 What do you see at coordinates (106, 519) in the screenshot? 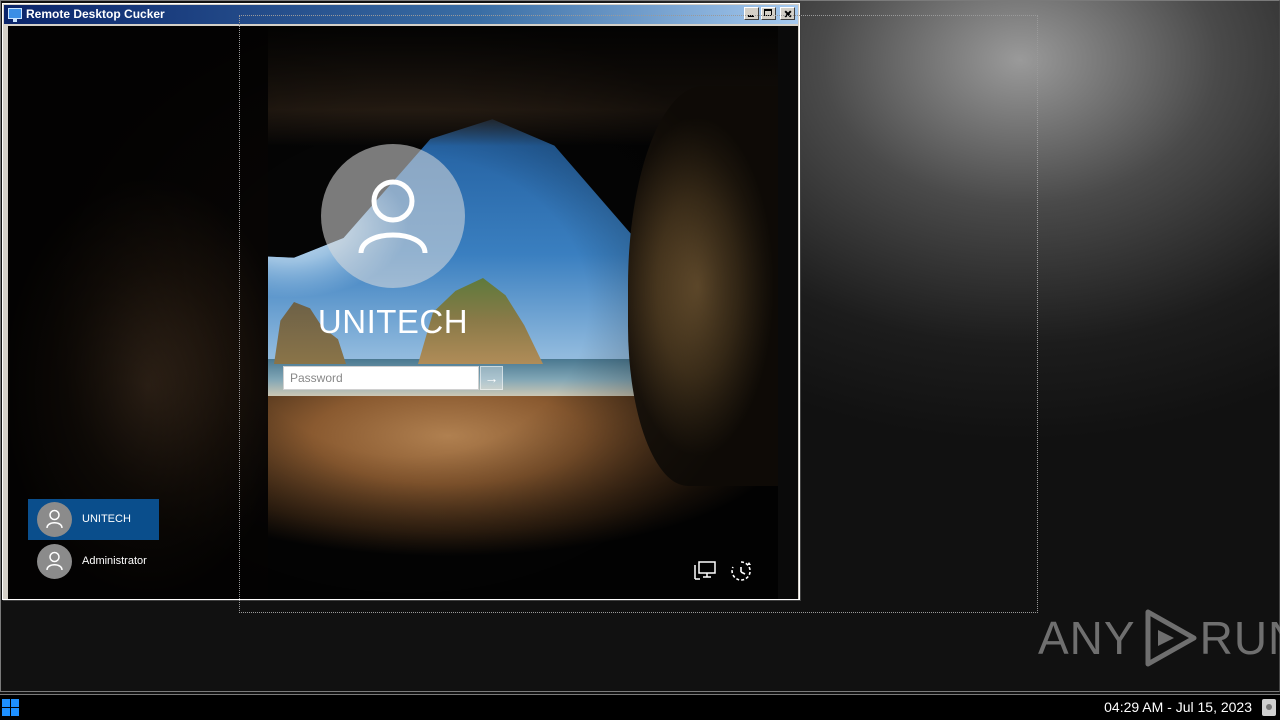
I see `user-tile-label: UNITECH` at bounding box center [106, 519].